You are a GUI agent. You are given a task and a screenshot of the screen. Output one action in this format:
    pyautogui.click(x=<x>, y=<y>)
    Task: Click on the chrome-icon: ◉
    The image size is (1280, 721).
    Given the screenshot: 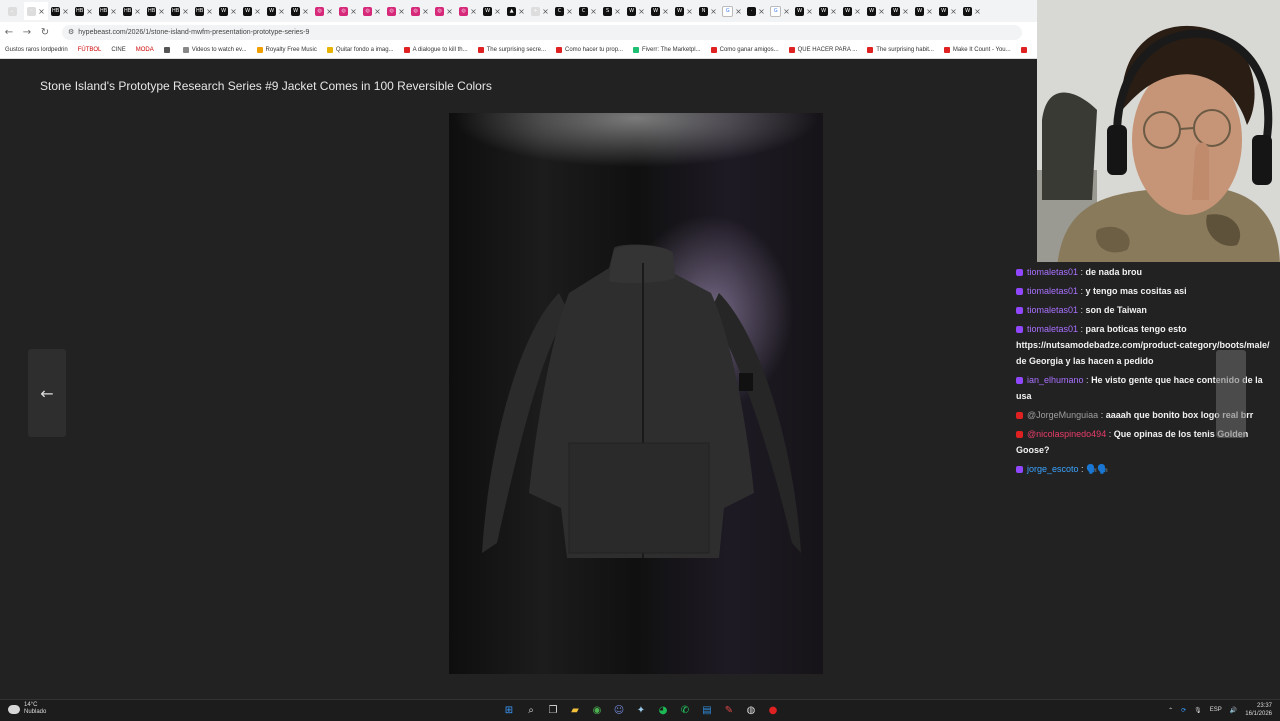 What is the action you would take?
    pyautogui.click(x=597, y=710)
    